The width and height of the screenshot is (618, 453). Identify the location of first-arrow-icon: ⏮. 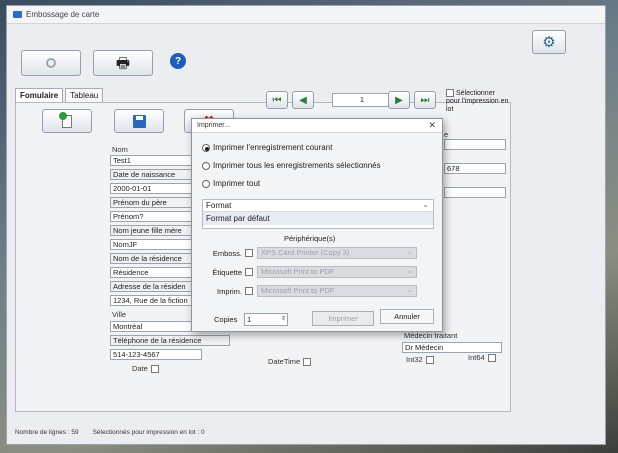
(277, 100).